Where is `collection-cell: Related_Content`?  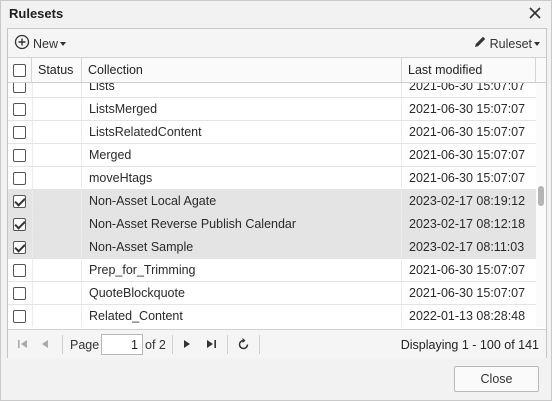
collection-cell: Related_Content is located at coordinates (242, 316).